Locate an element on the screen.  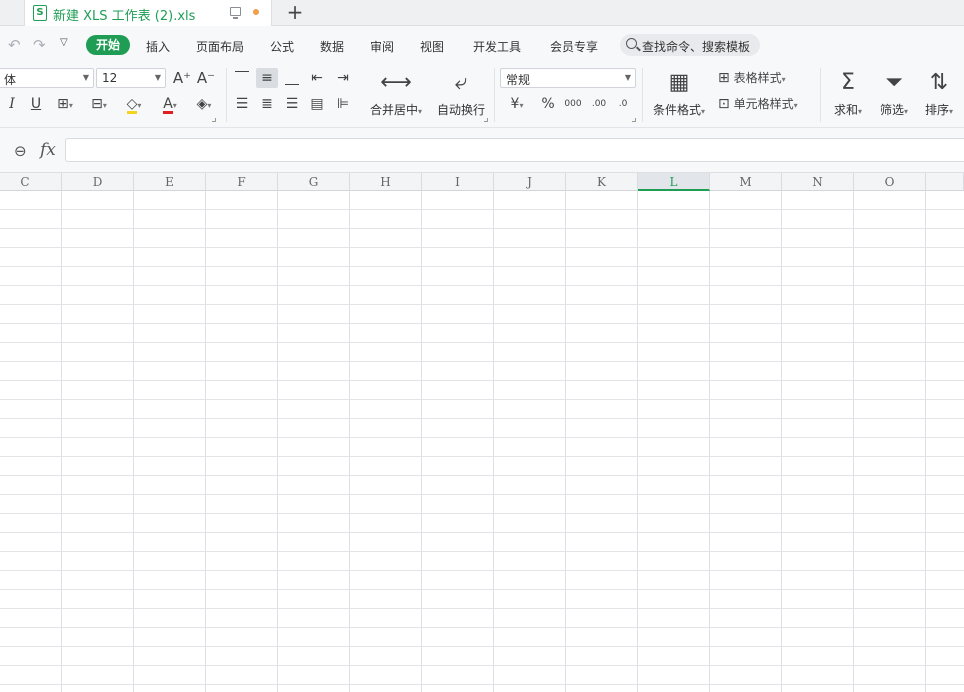
cell-style-button: ⊡ 单元格样式▾ is located at coordinates (766, 104).